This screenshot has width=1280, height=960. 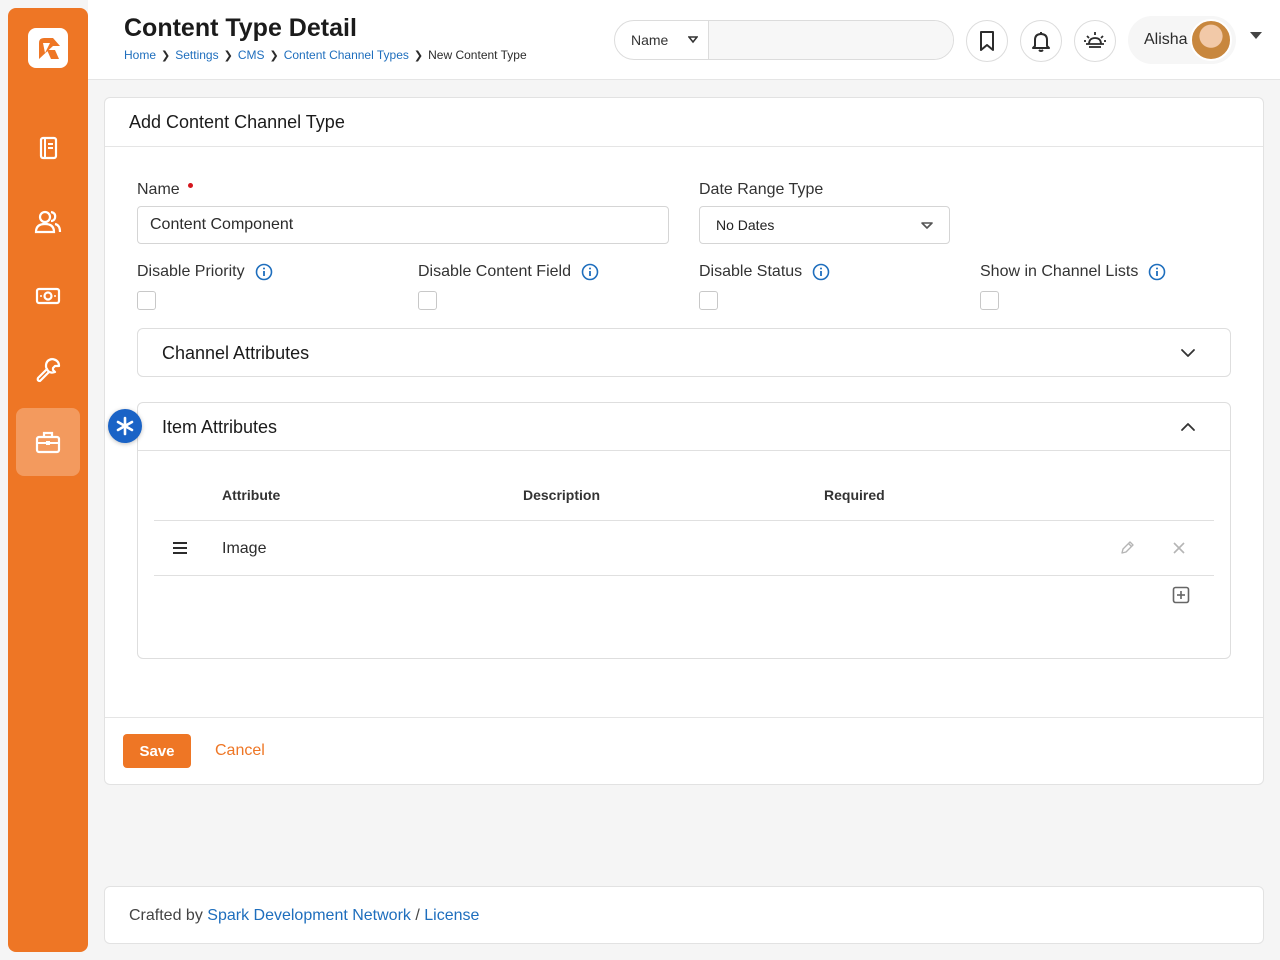 What do you see at coordinates (244, 548) in the screenshot?
I see `attribute-name: Image` at bounding box center [244, 548].